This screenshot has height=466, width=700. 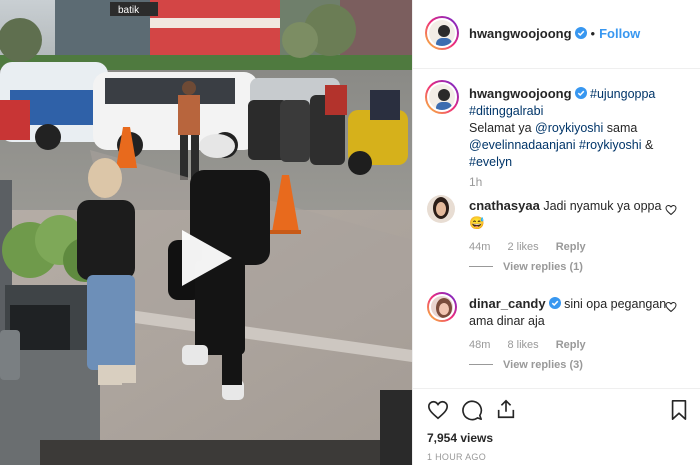 What do you see at coordinates (129, 10) in the screenshot?
I see `shop-sign: batik` at bounding box center [129, 10].